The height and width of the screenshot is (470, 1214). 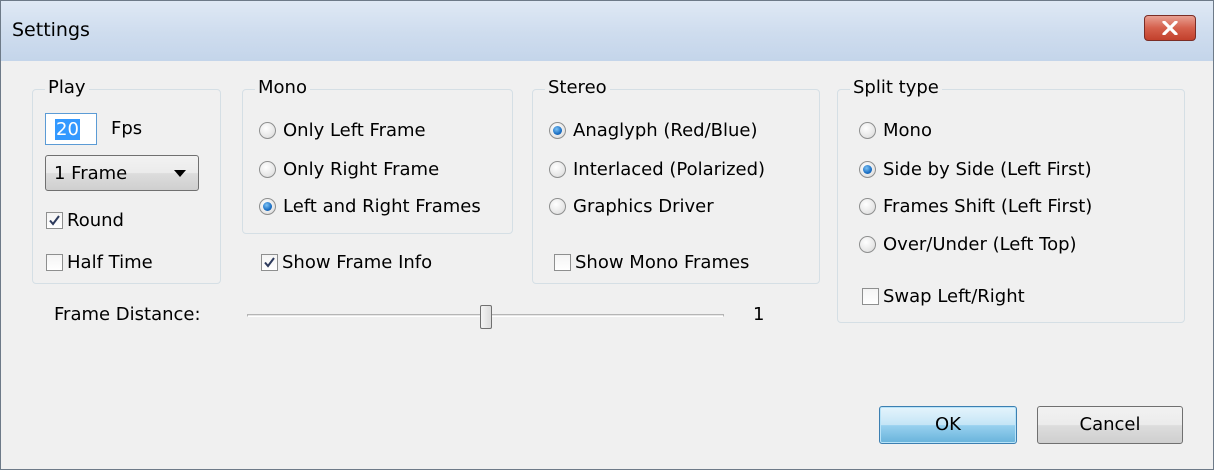 I want to click on show-mono-frames-checkbox: Show Mono Frames, so click(x=651, y=262).